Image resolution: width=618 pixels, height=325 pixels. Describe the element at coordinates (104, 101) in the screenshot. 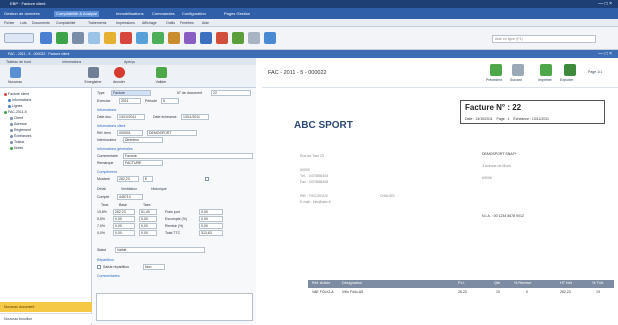

I see `exercice-label: Exercice` at that location.